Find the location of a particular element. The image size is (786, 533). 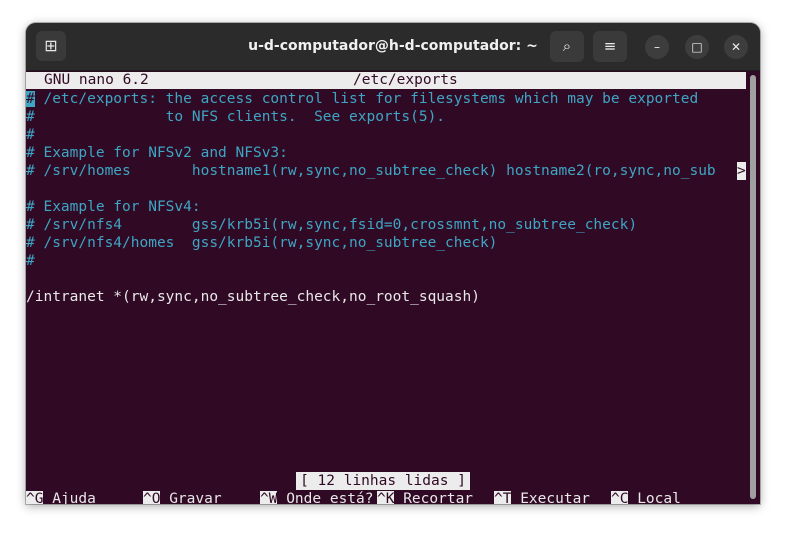

new-tab-icon: ⊞ is located at coordinates (51, 45).